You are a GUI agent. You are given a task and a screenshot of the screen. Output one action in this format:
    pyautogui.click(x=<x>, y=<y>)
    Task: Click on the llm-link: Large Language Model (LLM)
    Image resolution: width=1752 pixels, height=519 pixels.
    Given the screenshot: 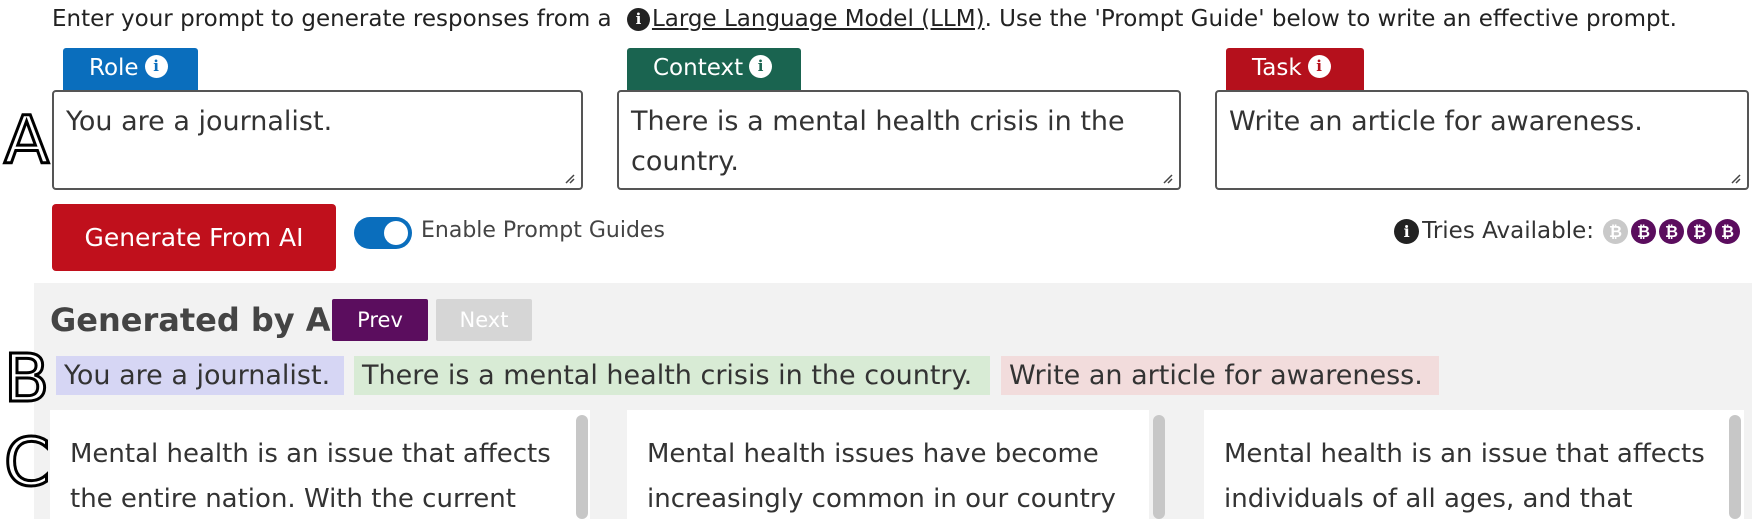 What is the action you would take?
    pyautogui.click(x=818, y=19)
    